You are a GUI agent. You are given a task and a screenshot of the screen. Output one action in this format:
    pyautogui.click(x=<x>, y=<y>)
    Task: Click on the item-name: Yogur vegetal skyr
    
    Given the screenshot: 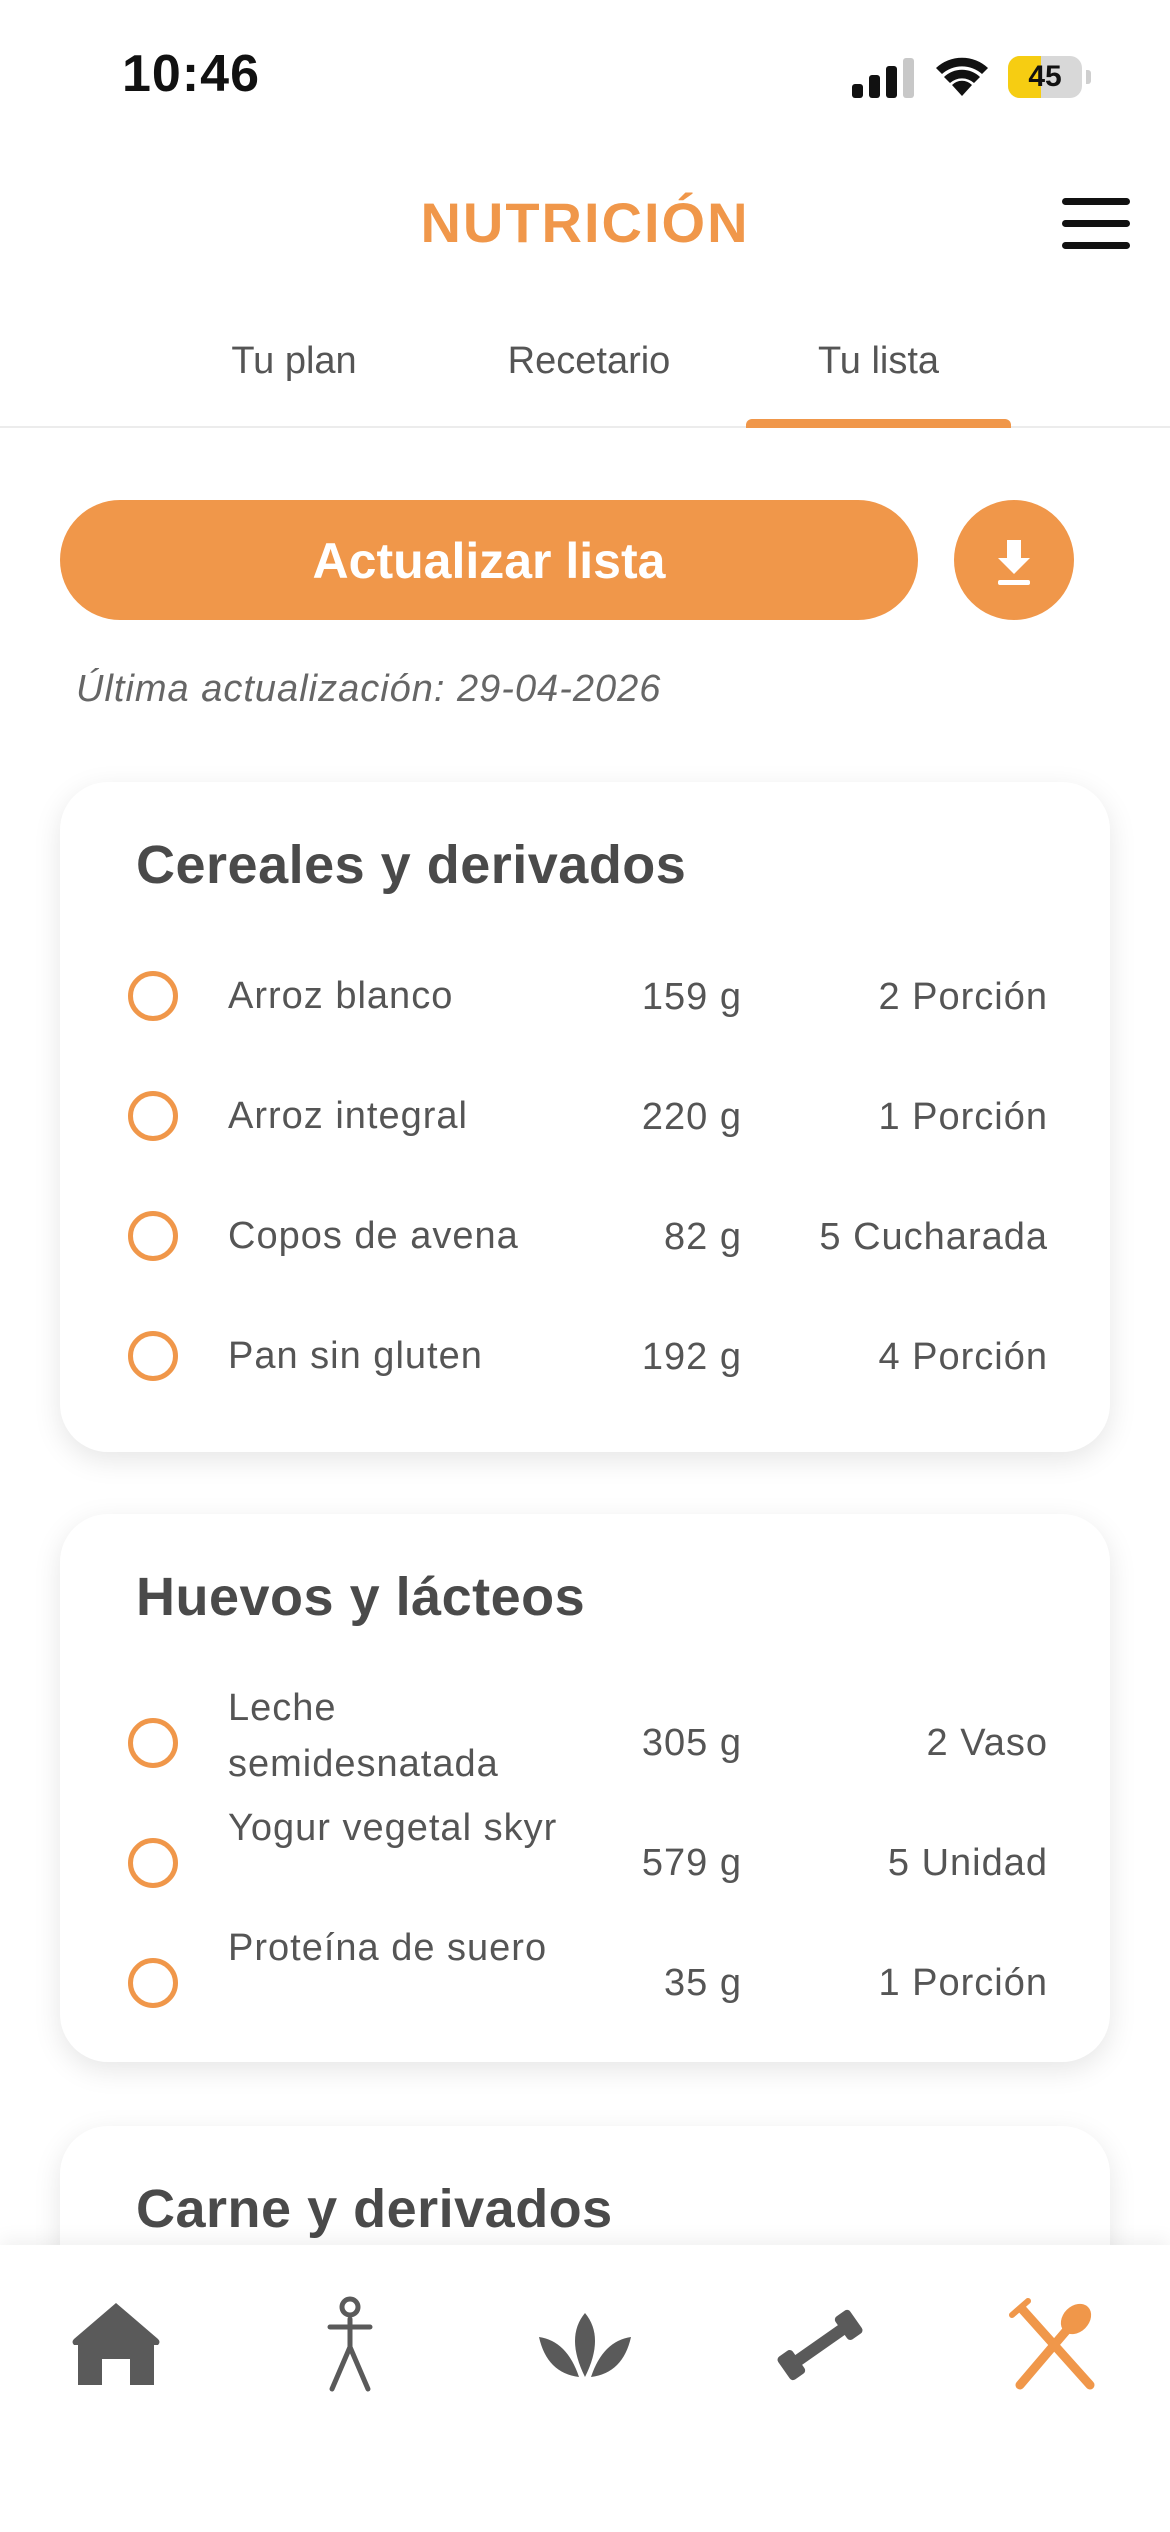 What is the action you would take?
    pyautogui.click(x=393, y=1828)
    